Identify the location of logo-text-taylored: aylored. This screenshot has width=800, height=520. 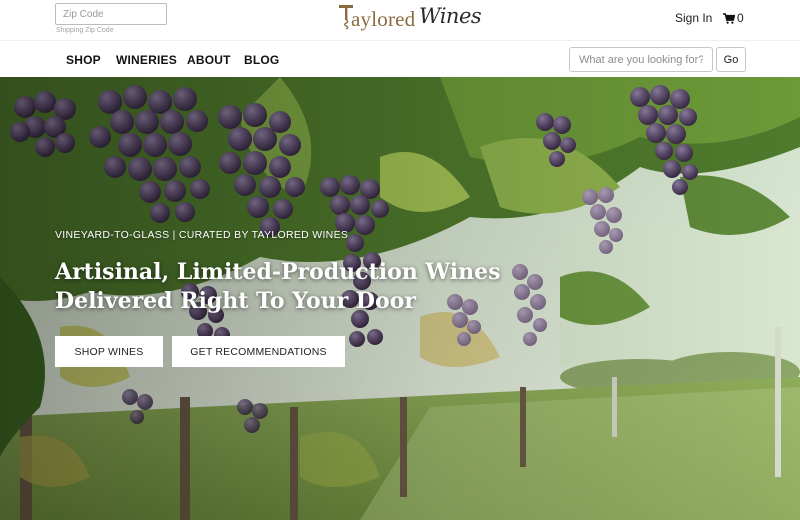
(383, 19).